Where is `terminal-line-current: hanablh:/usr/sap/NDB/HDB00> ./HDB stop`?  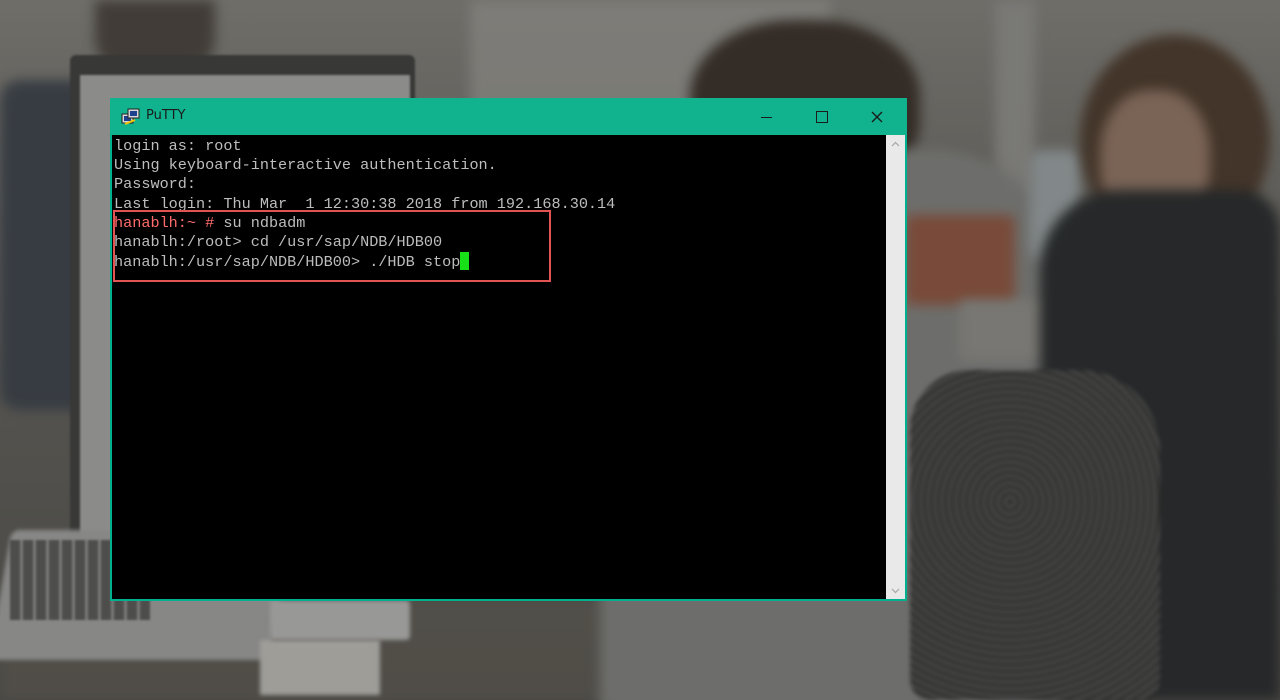
terminal-line-current: hanablh:/usr/sap/NDB/HDB00> ./HDB stop is located at coordinates (364, 261).